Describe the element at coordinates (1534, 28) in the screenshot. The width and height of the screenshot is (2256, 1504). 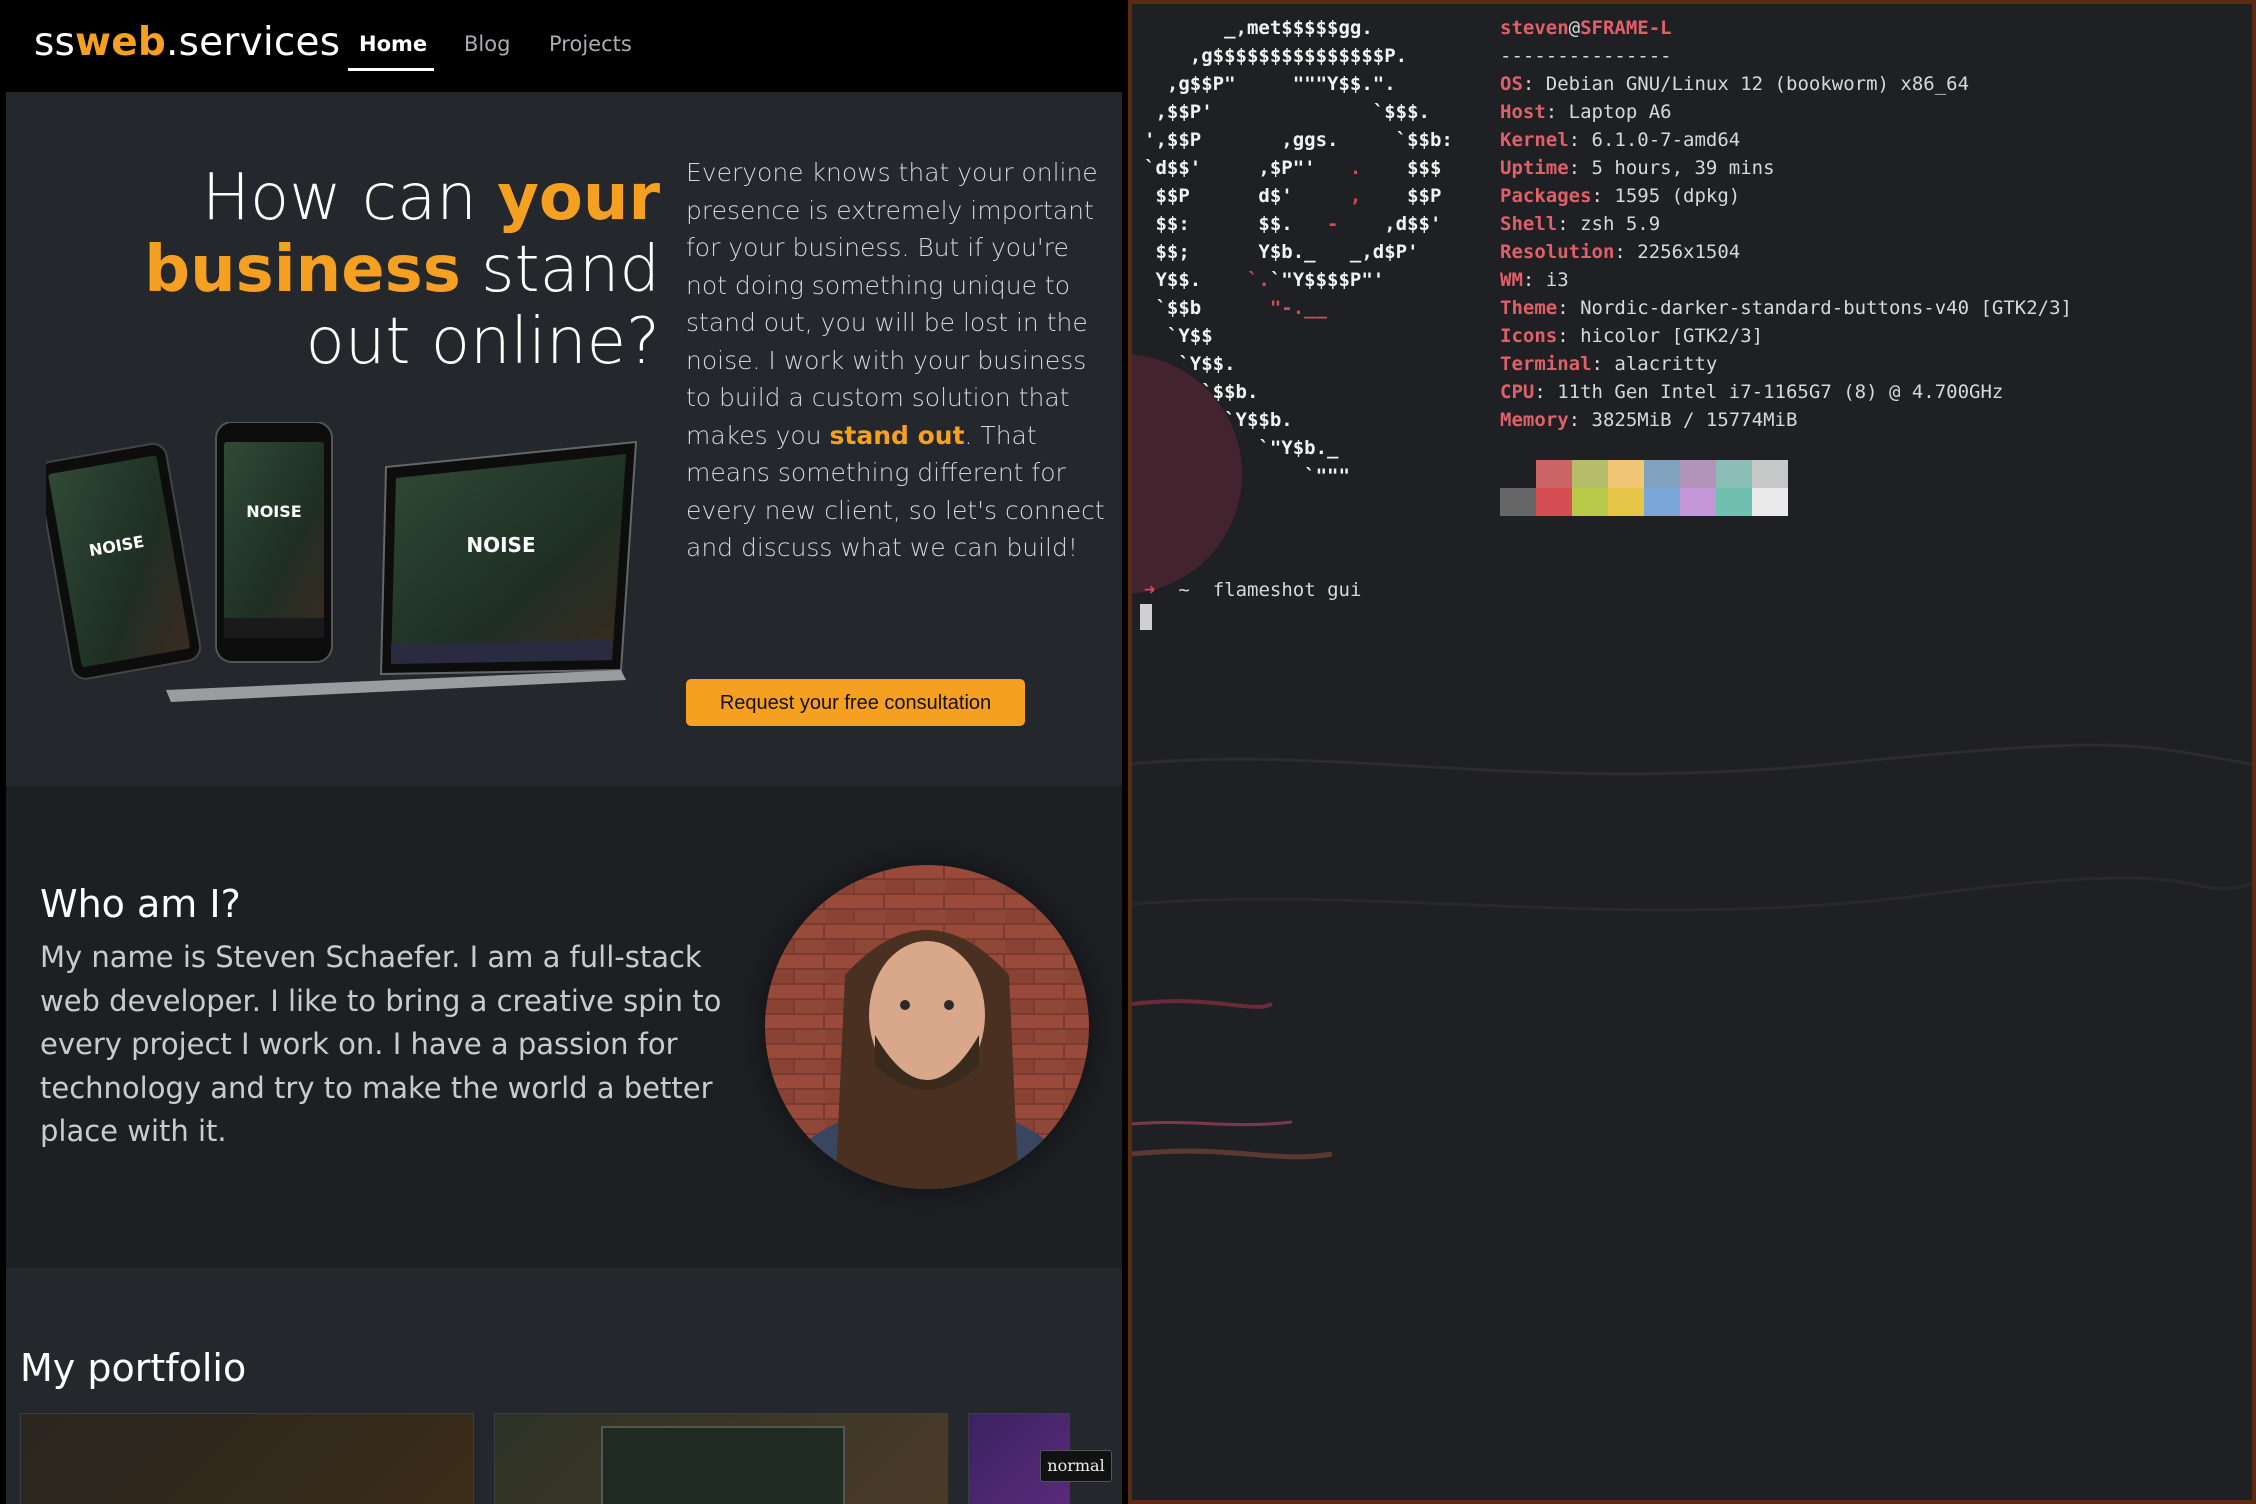
I see `username: steven` at that location.